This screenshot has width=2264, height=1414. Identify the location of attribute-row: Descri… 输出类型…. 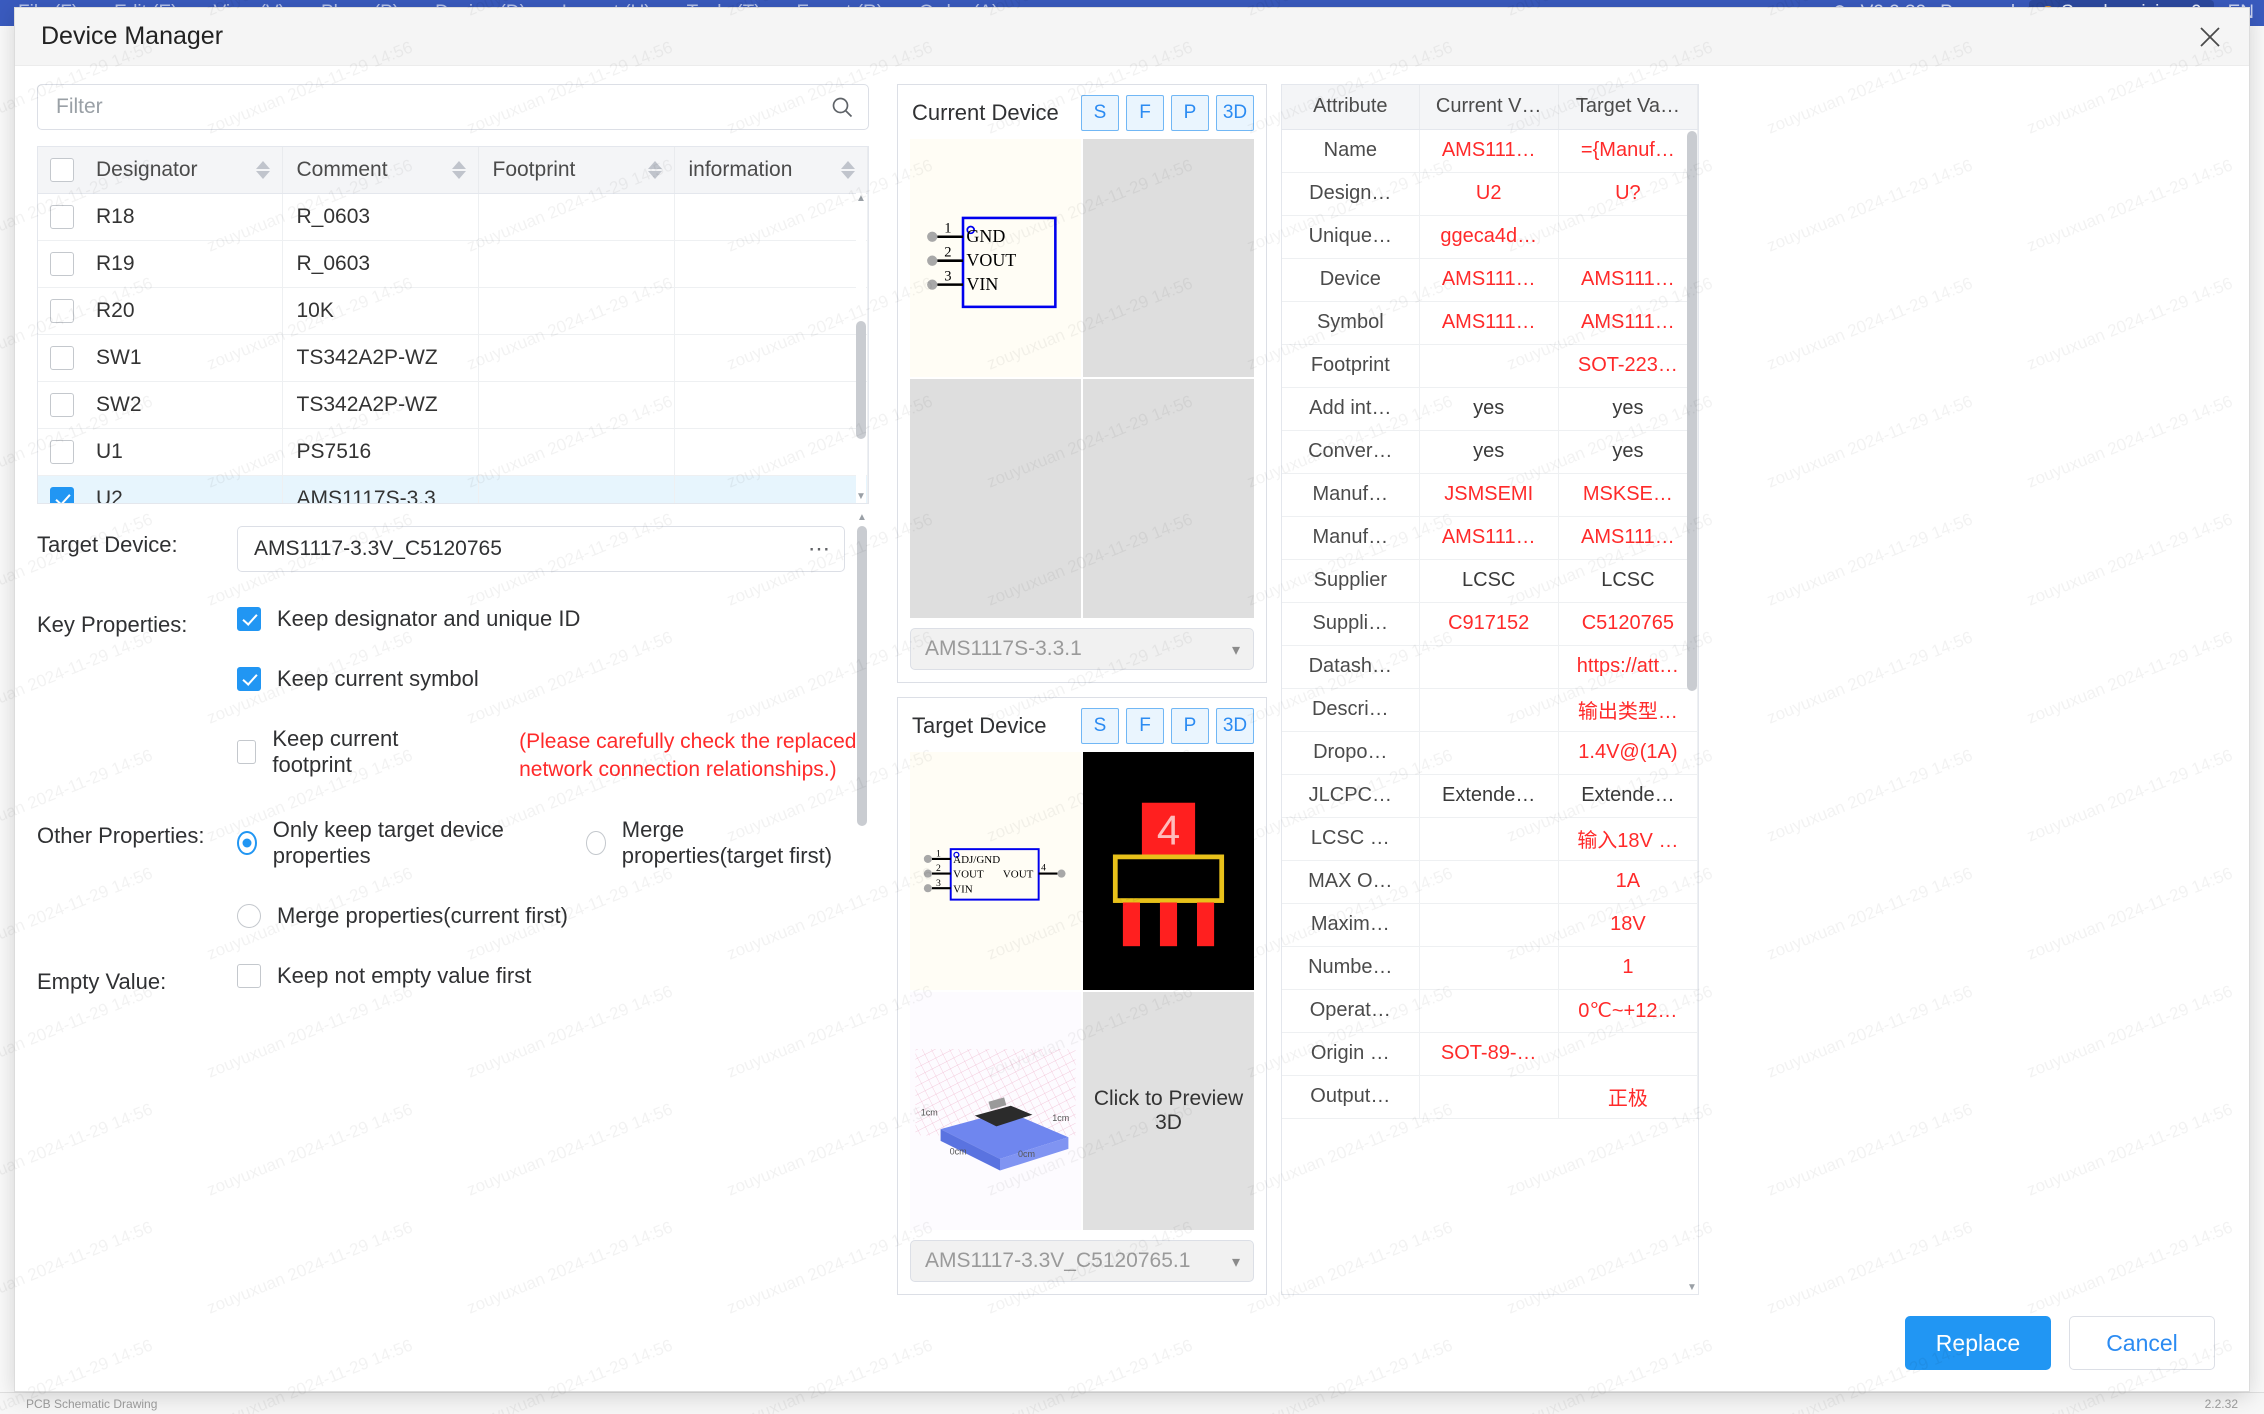
(1490, 710).